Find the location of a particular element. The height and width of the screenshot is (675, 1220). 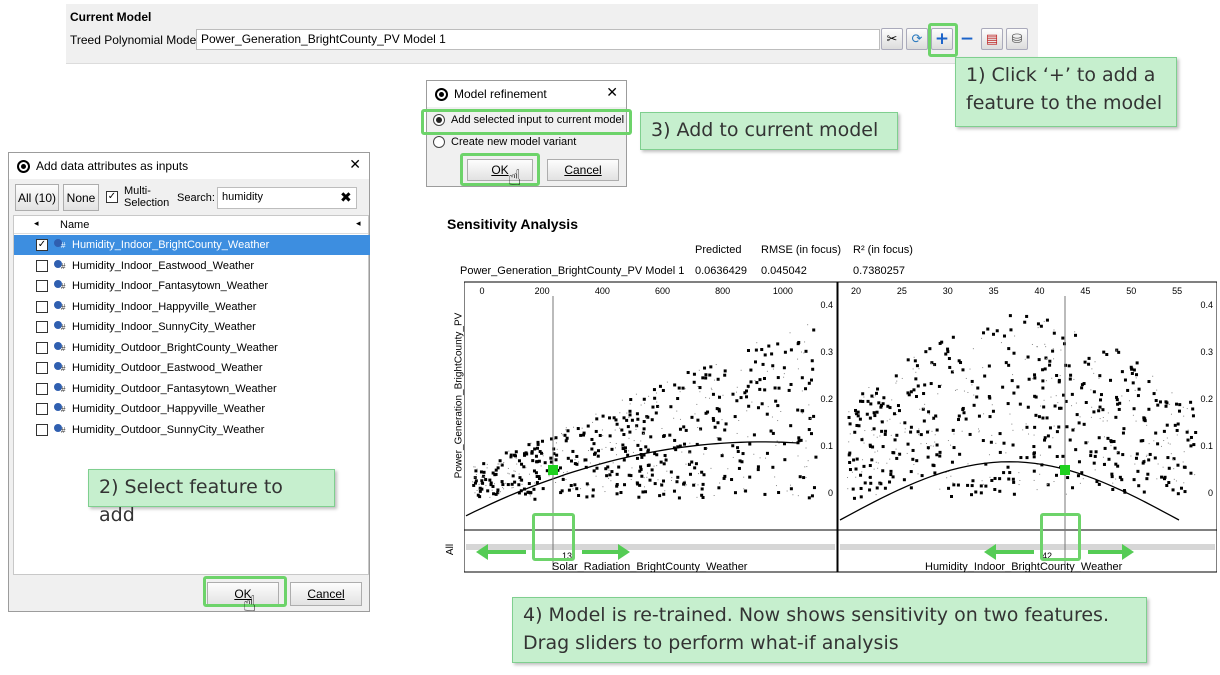

callout-step2: 2) Select feature to add is located at coordinates (211, 497).